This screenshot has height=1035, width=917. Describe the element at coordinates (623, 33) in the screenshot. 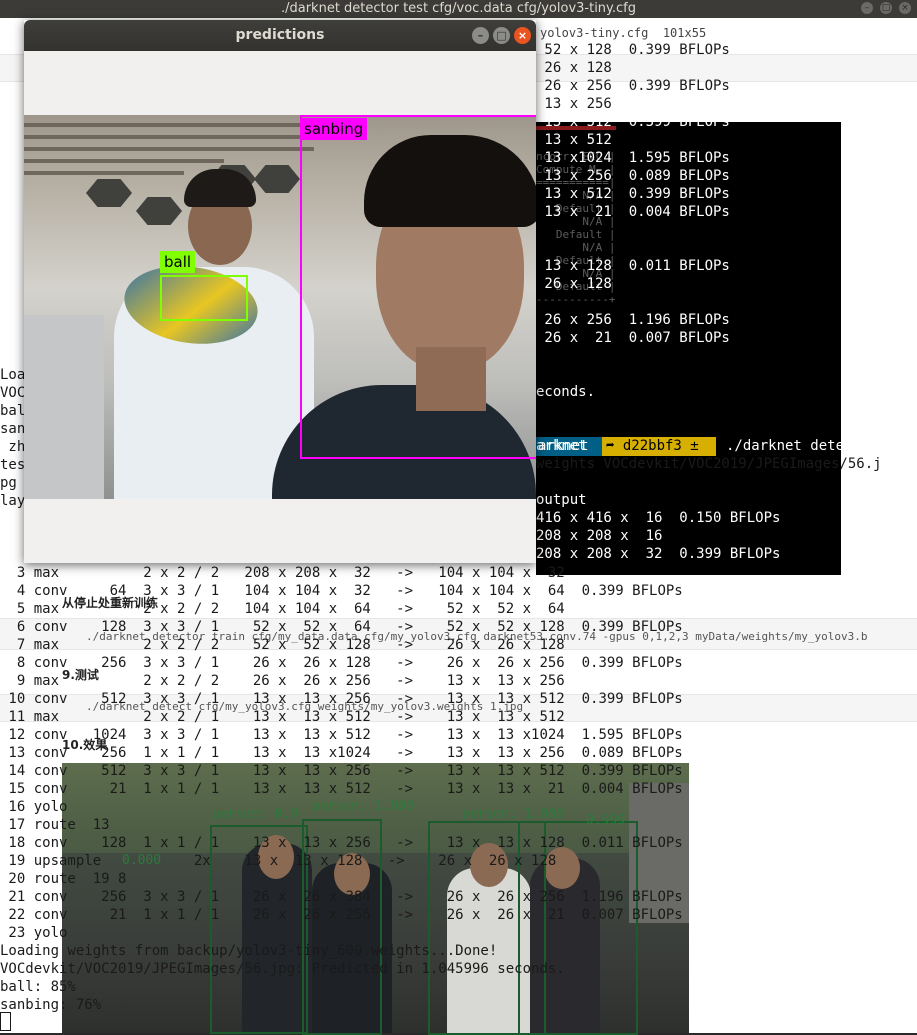

I see `tab-caption: yolov3-tiny.cfg 101x55` at that location.